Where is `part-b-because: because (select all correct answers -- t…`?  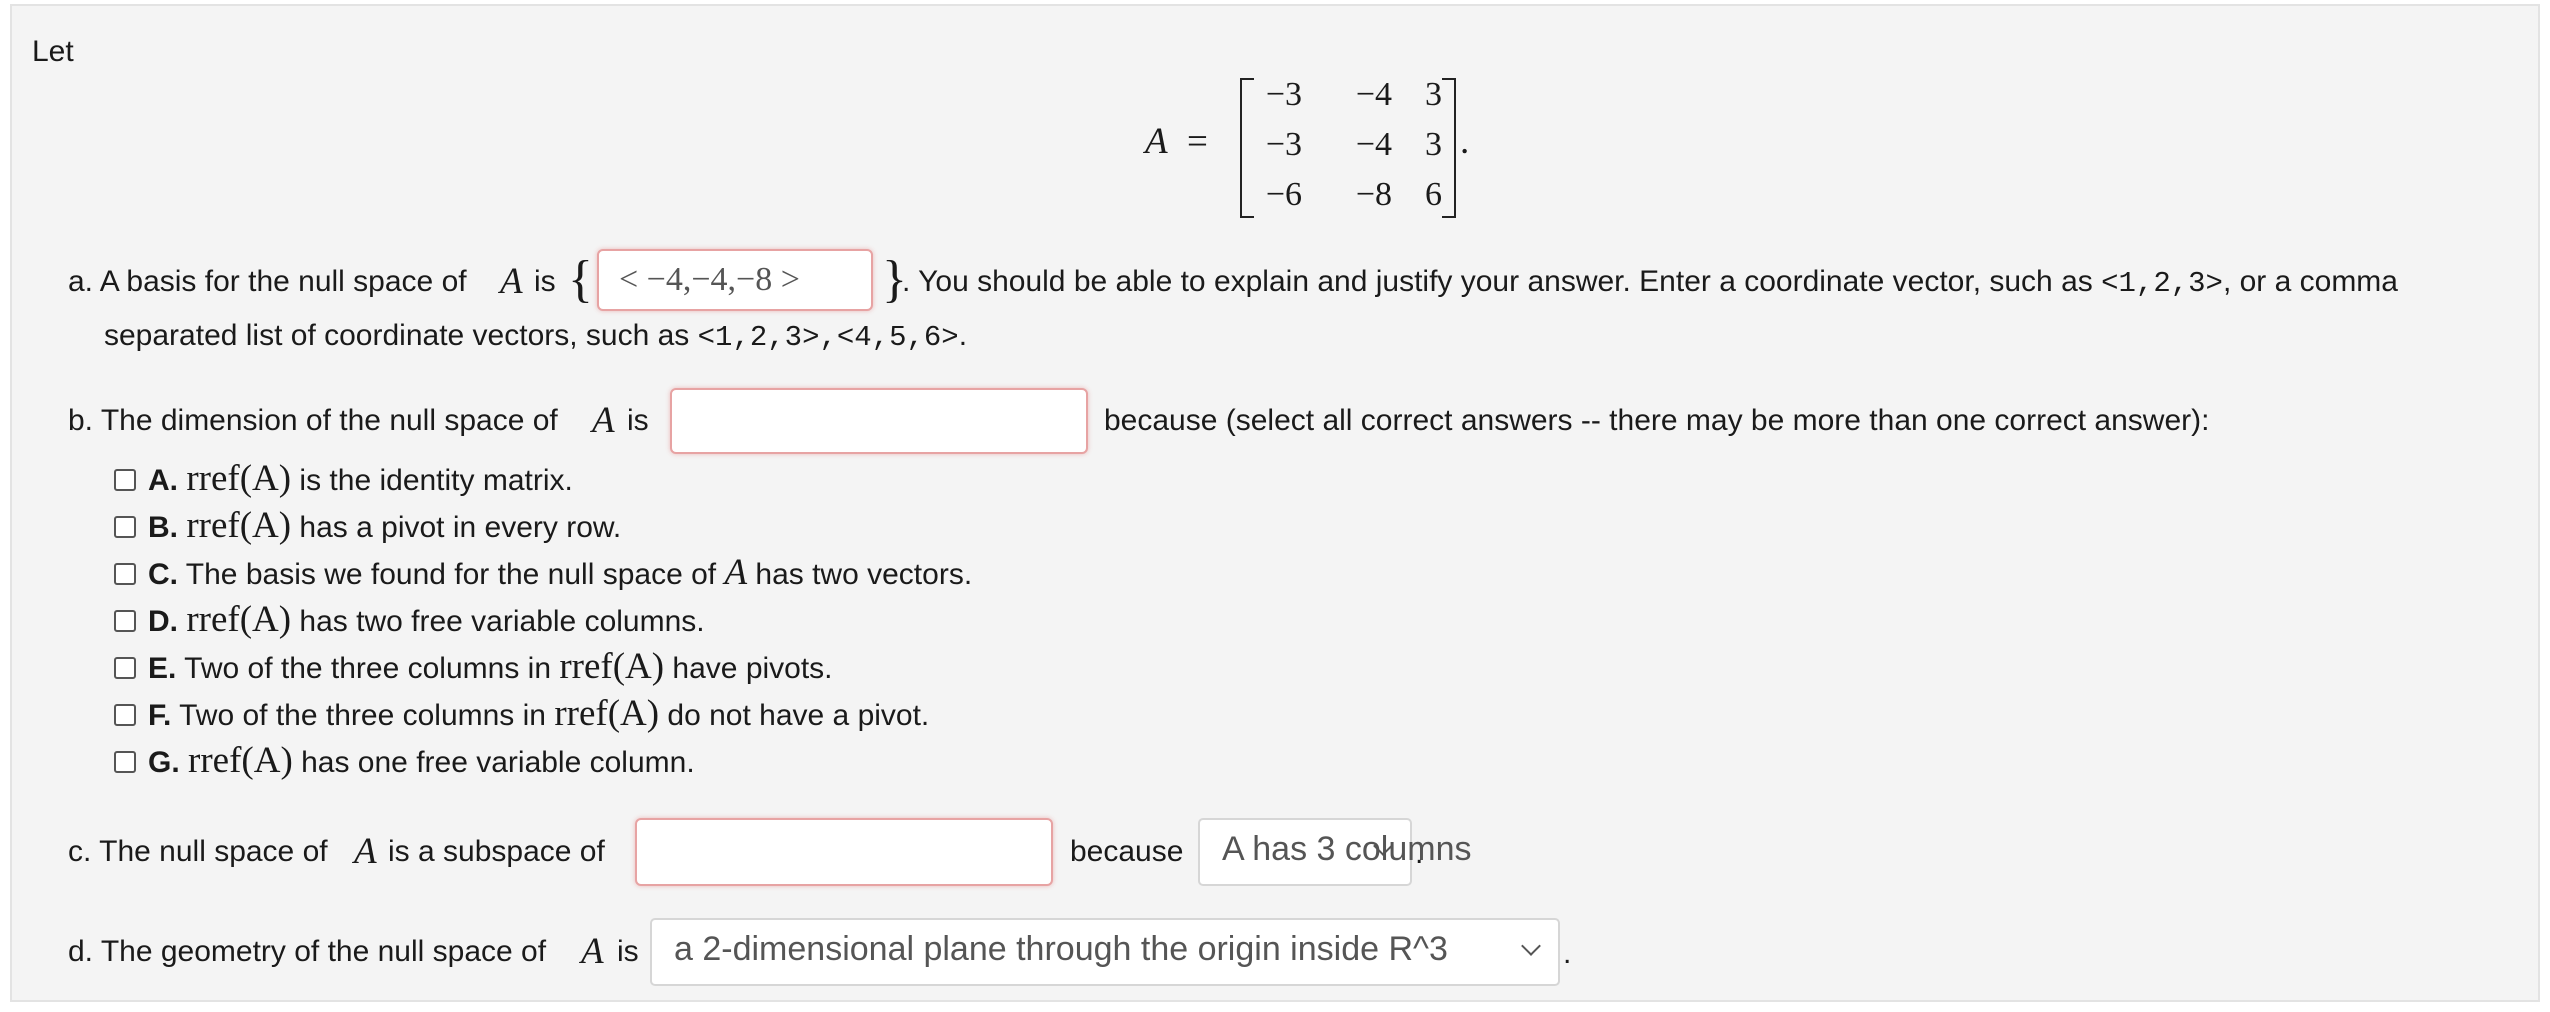 part-b-because: because (select all correct answers -- t… is located at coordinates (1657, 420).